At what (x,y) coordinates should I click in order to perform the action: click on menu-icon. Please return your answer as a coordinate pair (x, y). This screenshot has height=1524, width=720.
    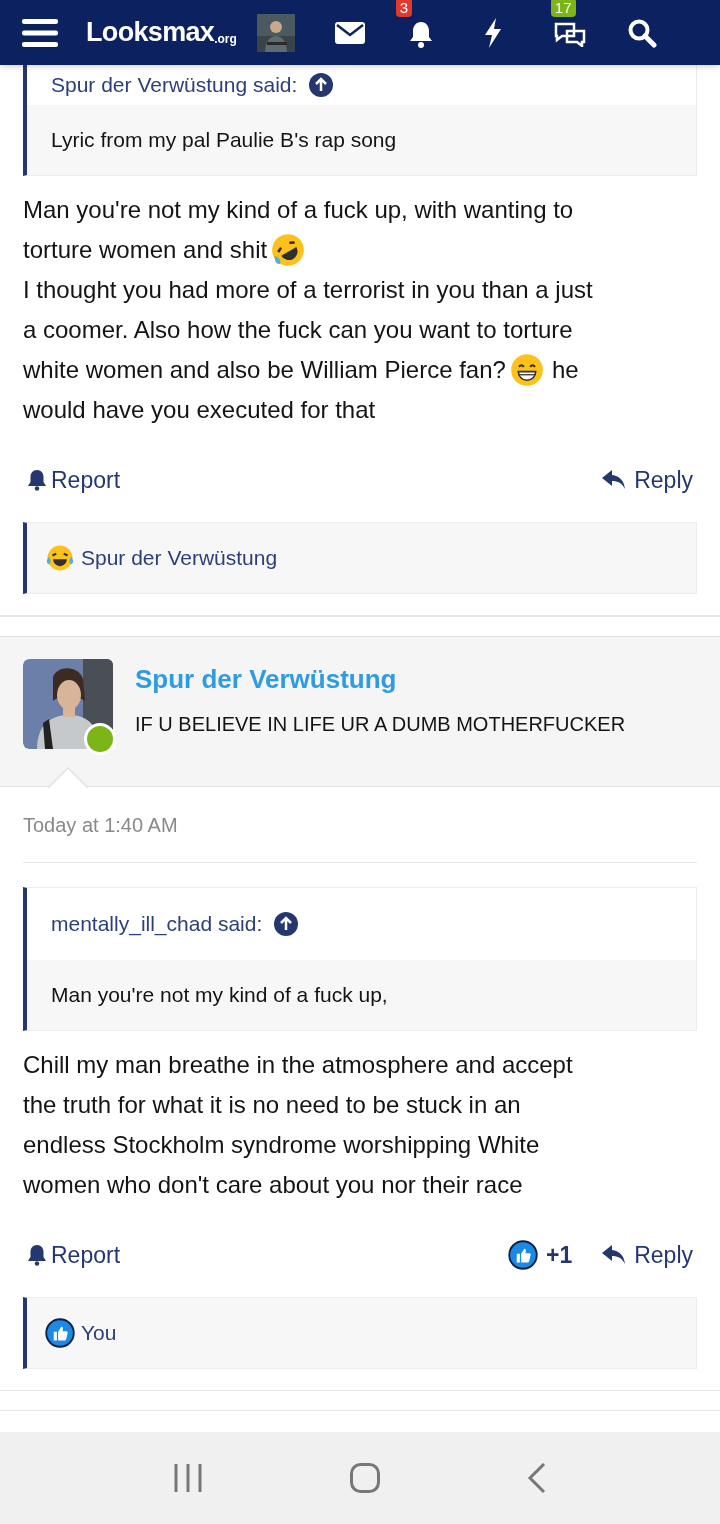
    Looking at the image, I should click on (40, 32).